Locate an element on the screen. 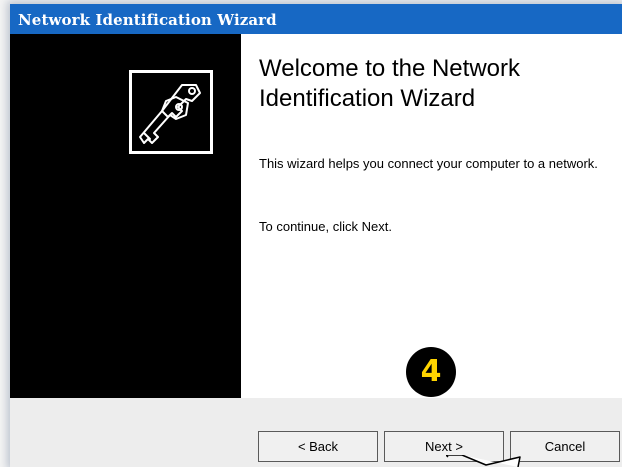 The image size is (622, 467). title-bar: Network Identification Wizard is located at coordinates (316, 19).